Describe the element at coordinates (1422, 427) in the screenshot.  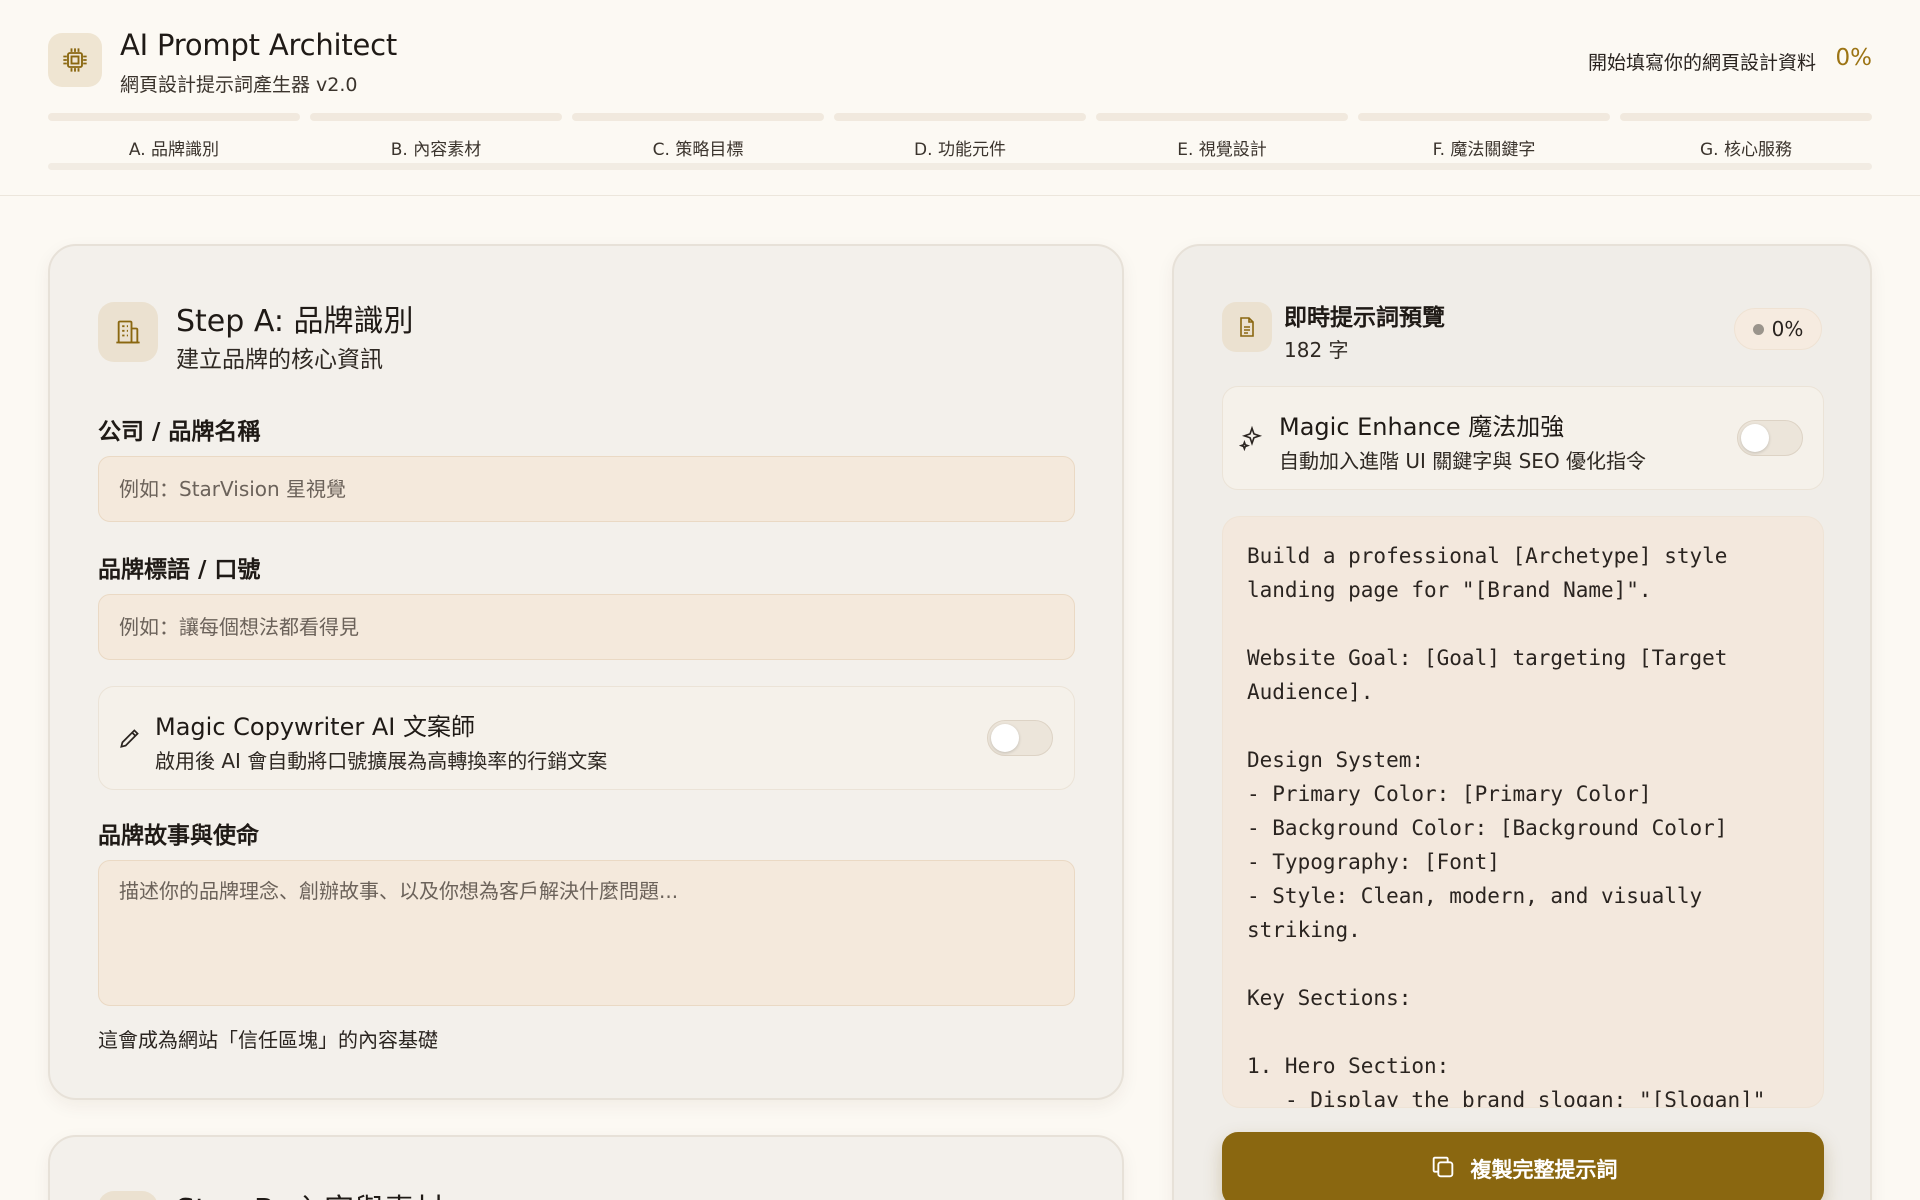
I see `enhance-title: Magic Enhance 魔法加強` at that location.